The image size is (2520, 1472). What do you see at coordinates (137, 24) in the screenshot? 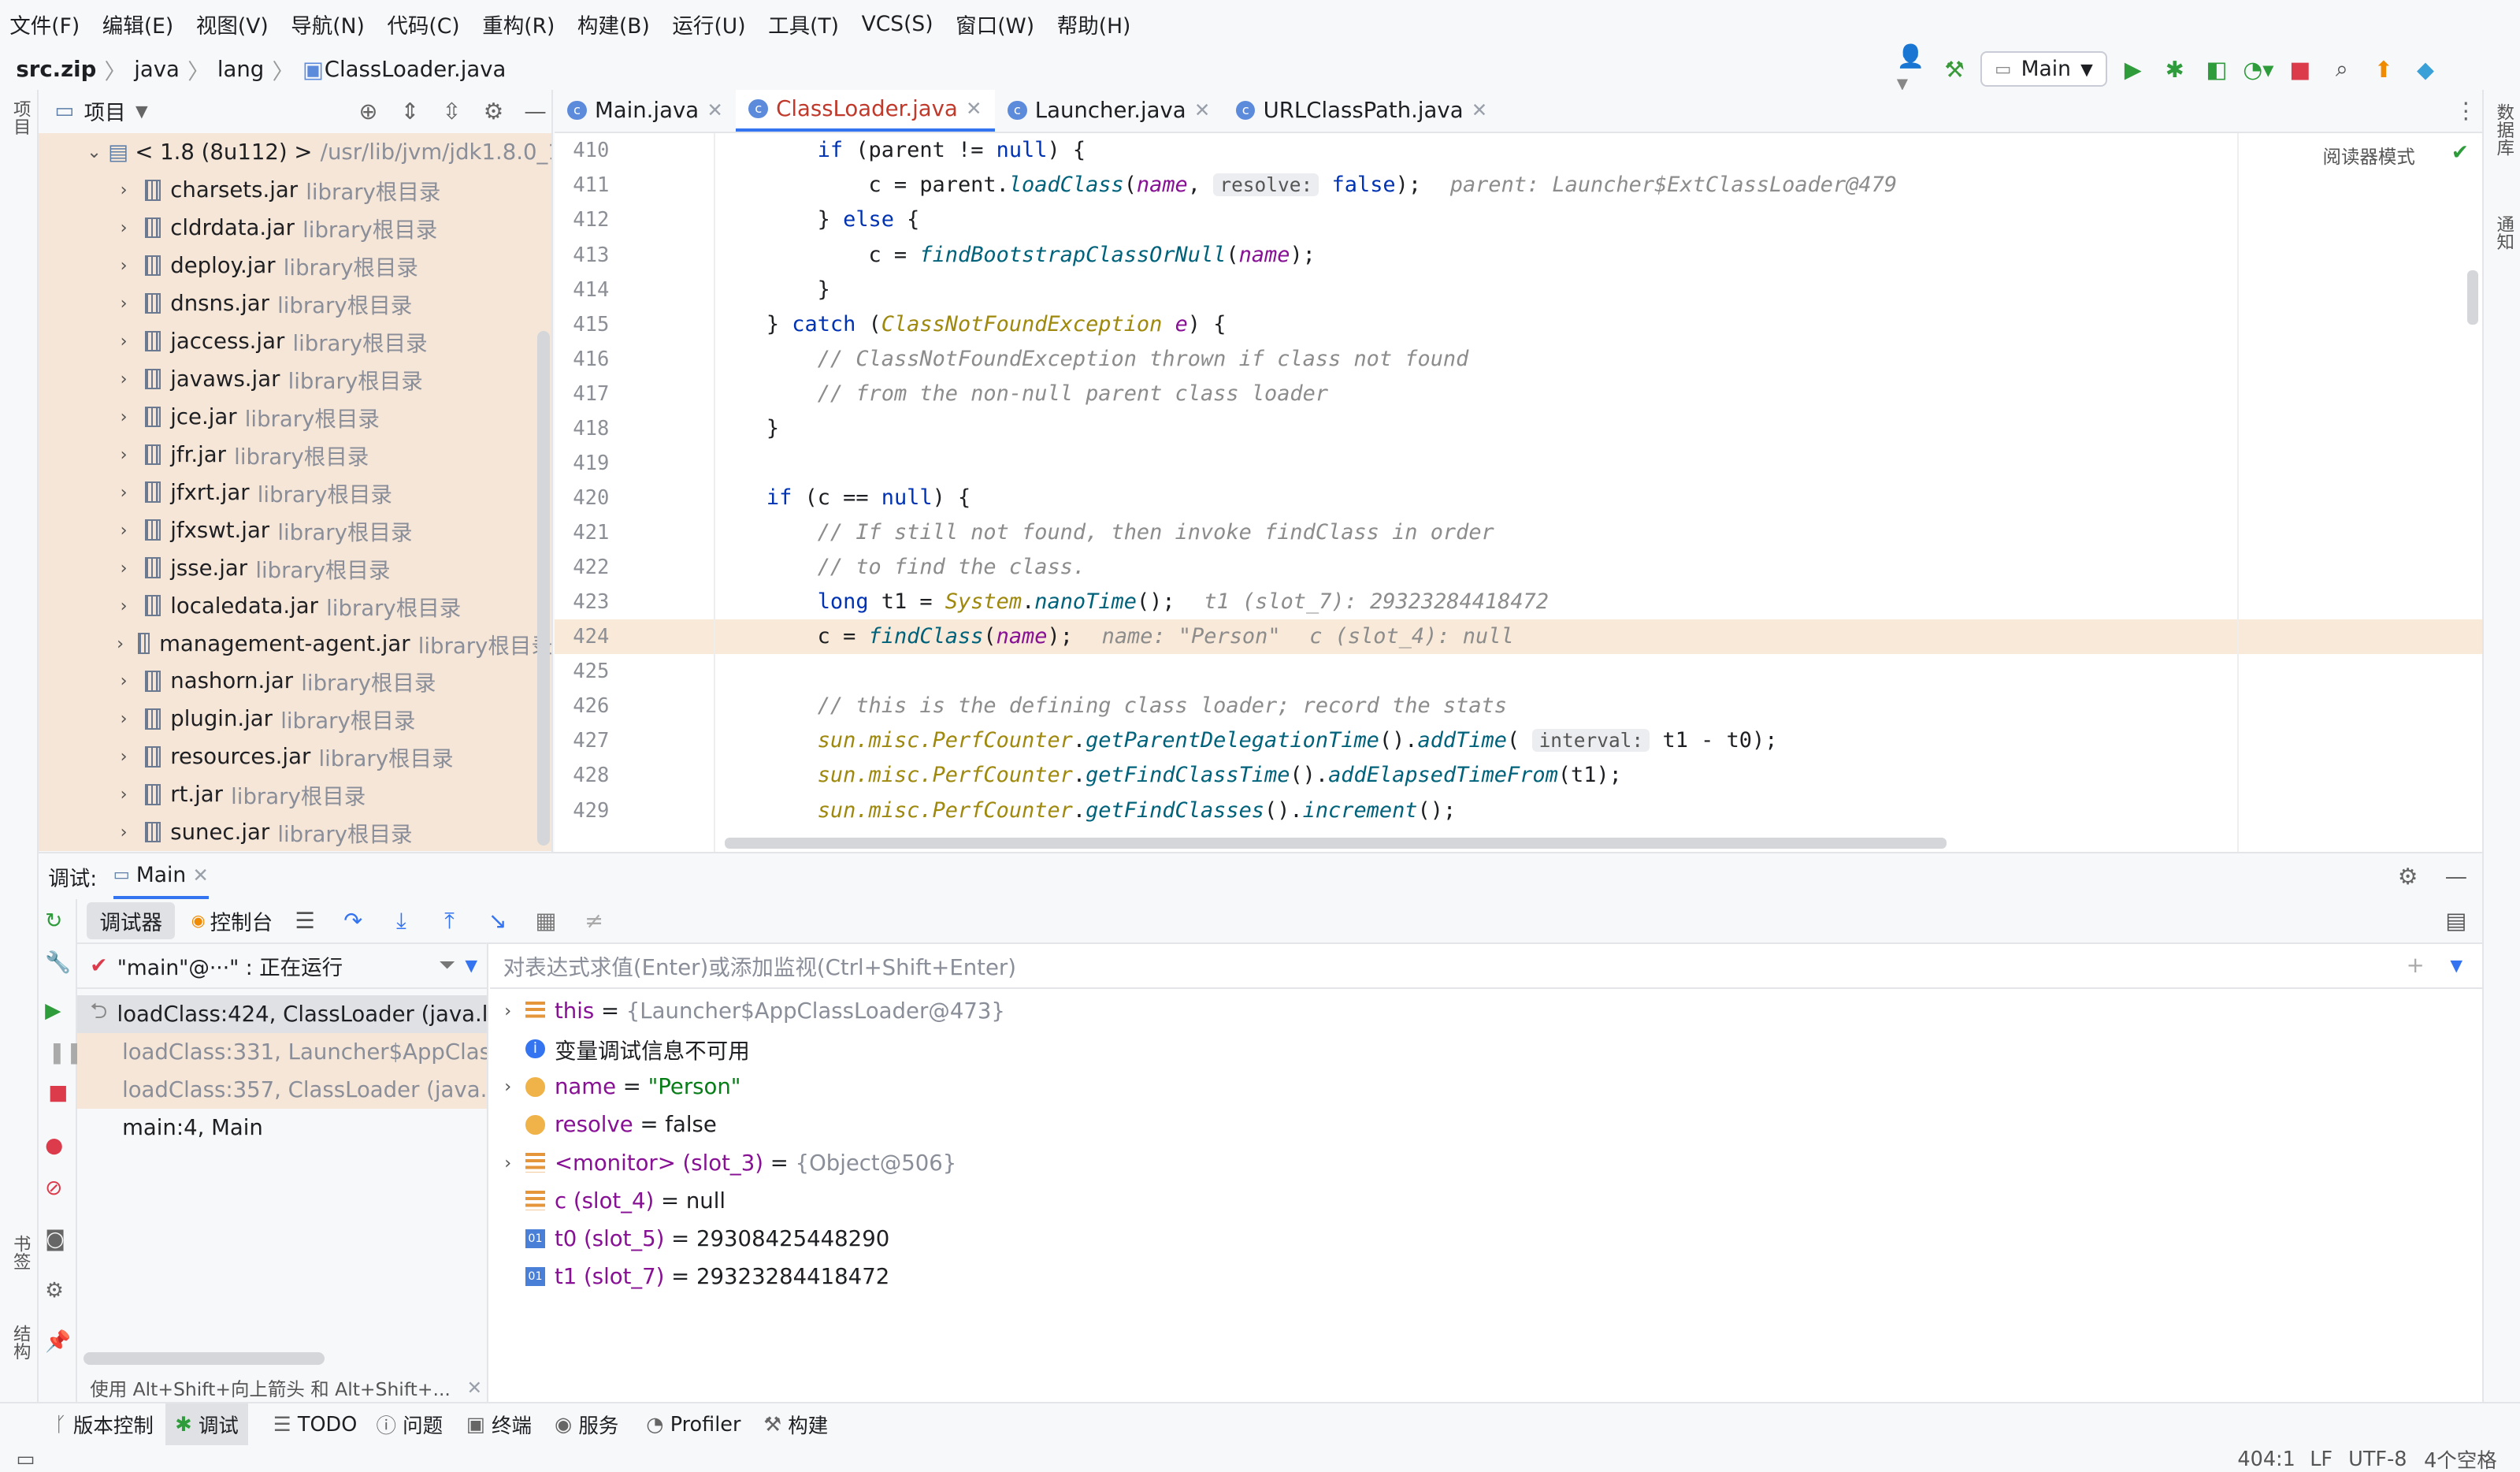
I see `menu-edit: 编辑(E)` at bounding box center [137, 24].